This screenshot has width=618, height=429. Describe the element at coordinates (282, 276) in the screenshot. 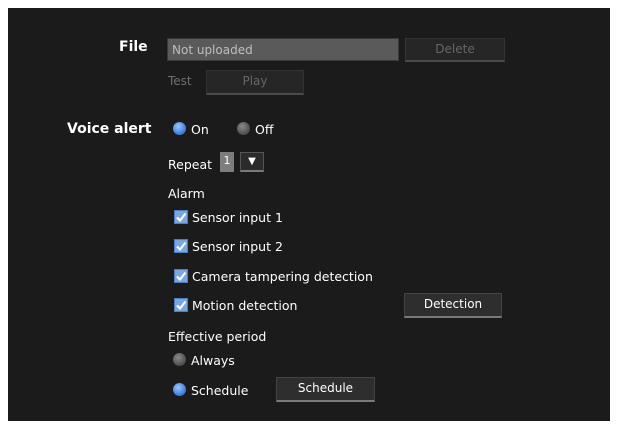

I see `camera-tampering-label: Camera tampering detection` at that location.